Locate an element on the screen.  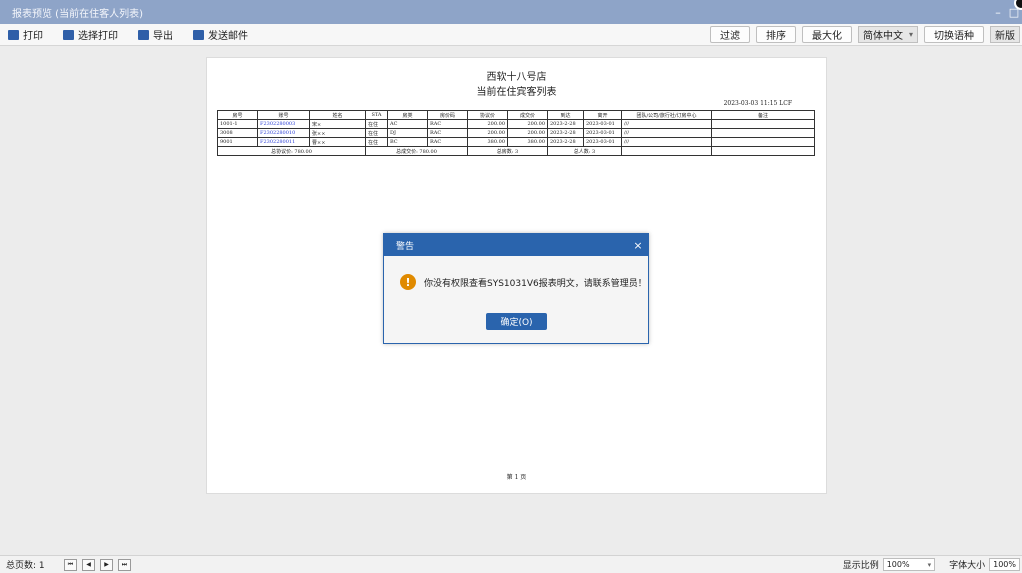
cell-account-link: F2302280010 is located at coordinates (283, 133).